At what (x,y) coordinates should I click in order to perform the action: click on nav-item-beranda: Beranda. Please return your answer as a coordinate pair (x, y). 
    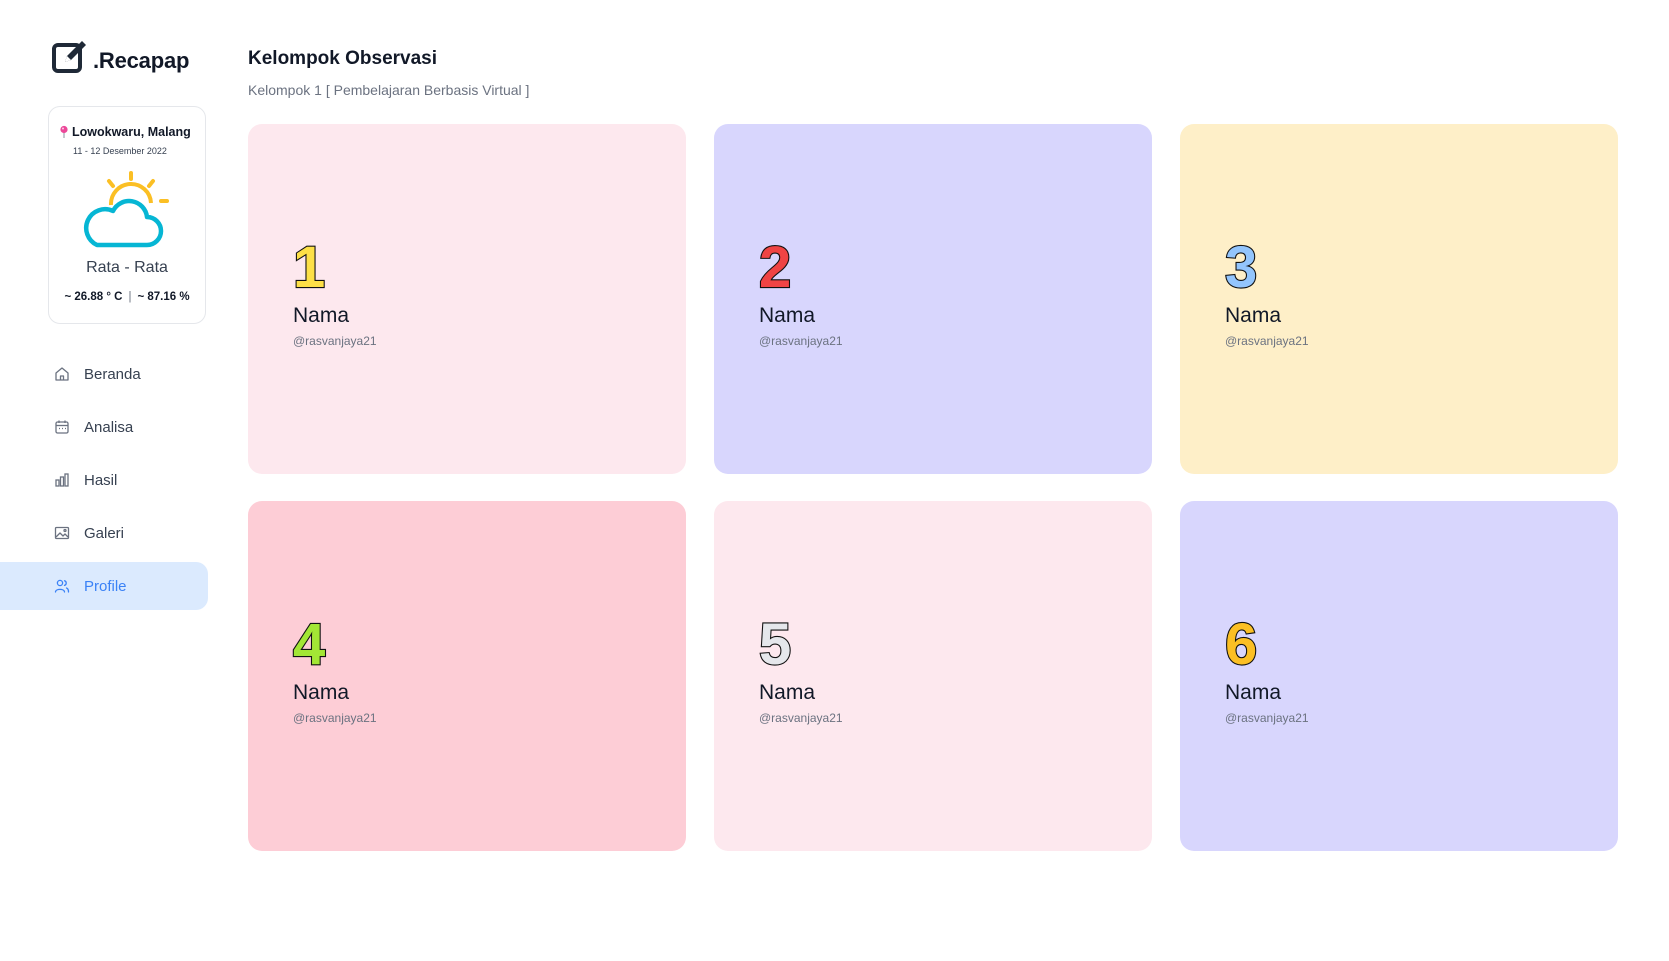
    Looking at the image, I should click on (104, 374).